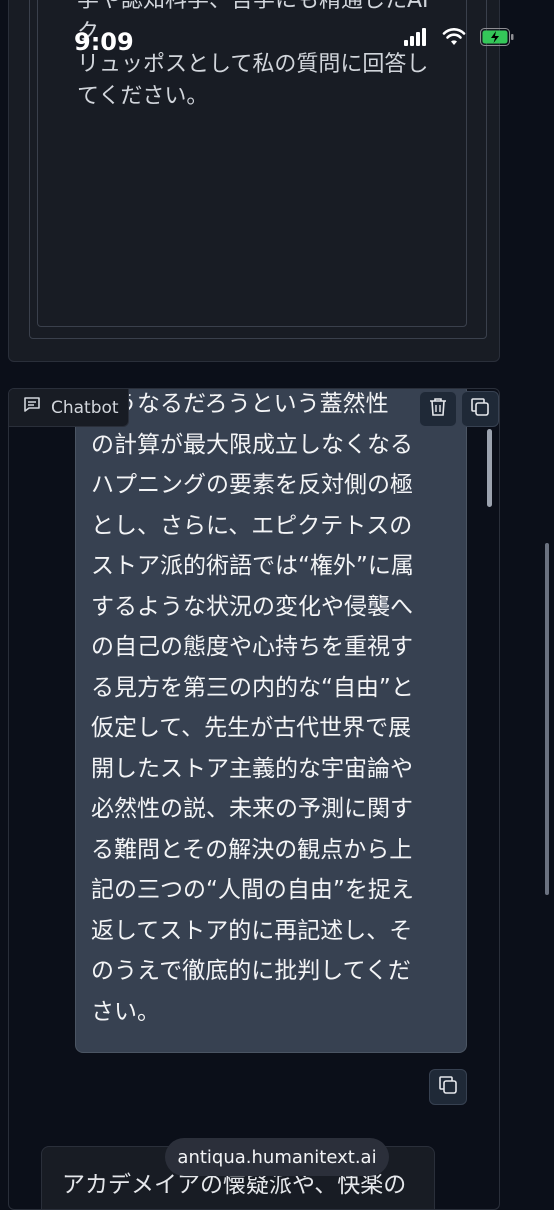  What do you see at coordinates (252, 485) in the screenshot?
I see `message-line: ハプニングの要素を反対側の極` at bounding box center [252, 485].